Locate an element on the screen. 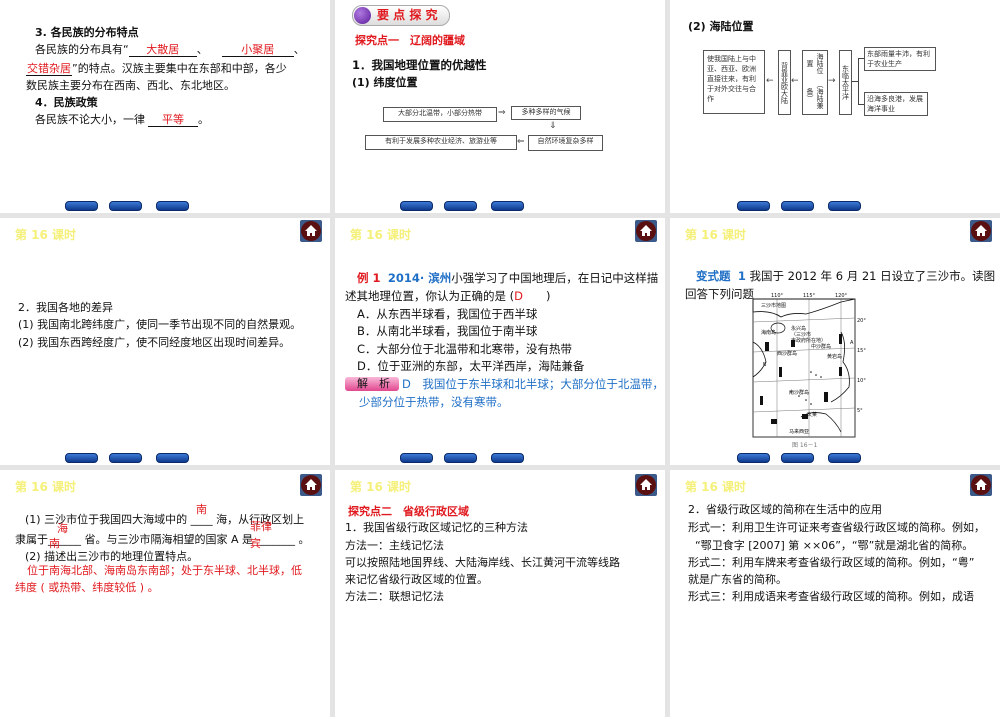 This screenshot has height=717, width=1000. option-d: D．位于亚洲的东部，太平洋西岸，海陆兼备 is located at coordinates (471, 366).